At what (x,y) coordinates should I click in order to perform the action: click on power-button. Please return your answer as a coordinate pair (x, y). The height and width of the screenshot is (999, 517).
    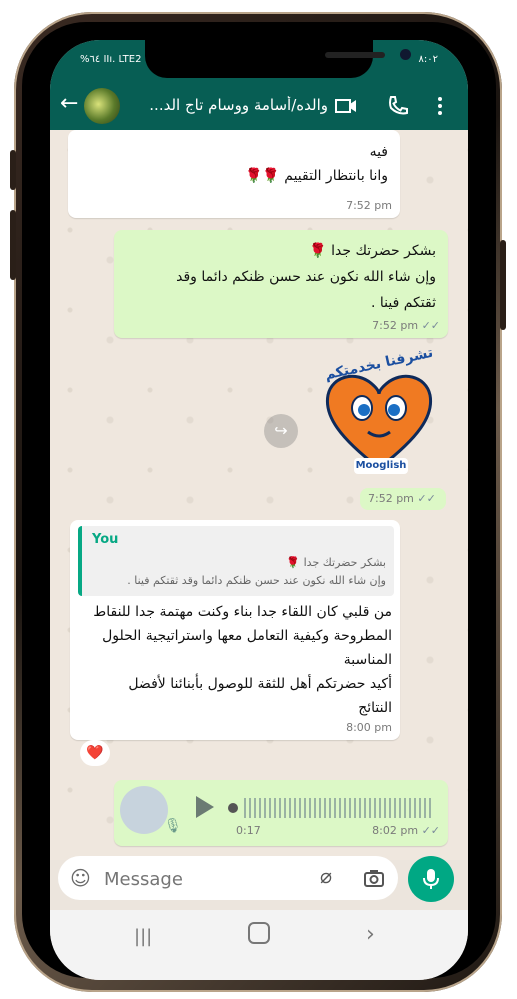
    Looking at the image, I should click on (503, 285).